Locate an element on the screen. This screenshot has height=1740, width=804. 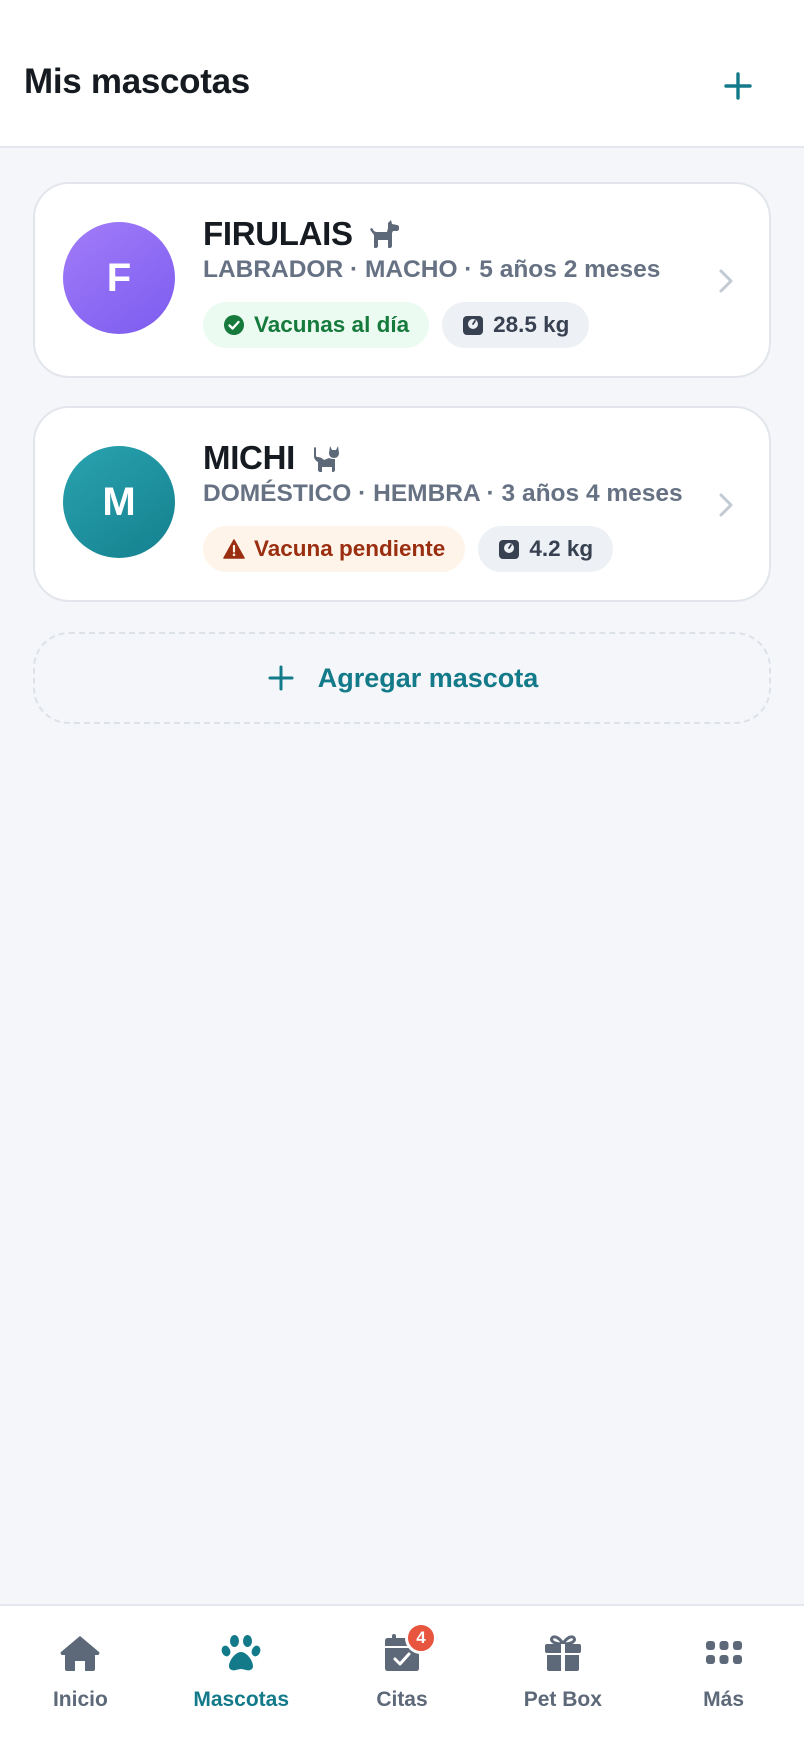
gift-icon is located at coordinates (563, 1653).